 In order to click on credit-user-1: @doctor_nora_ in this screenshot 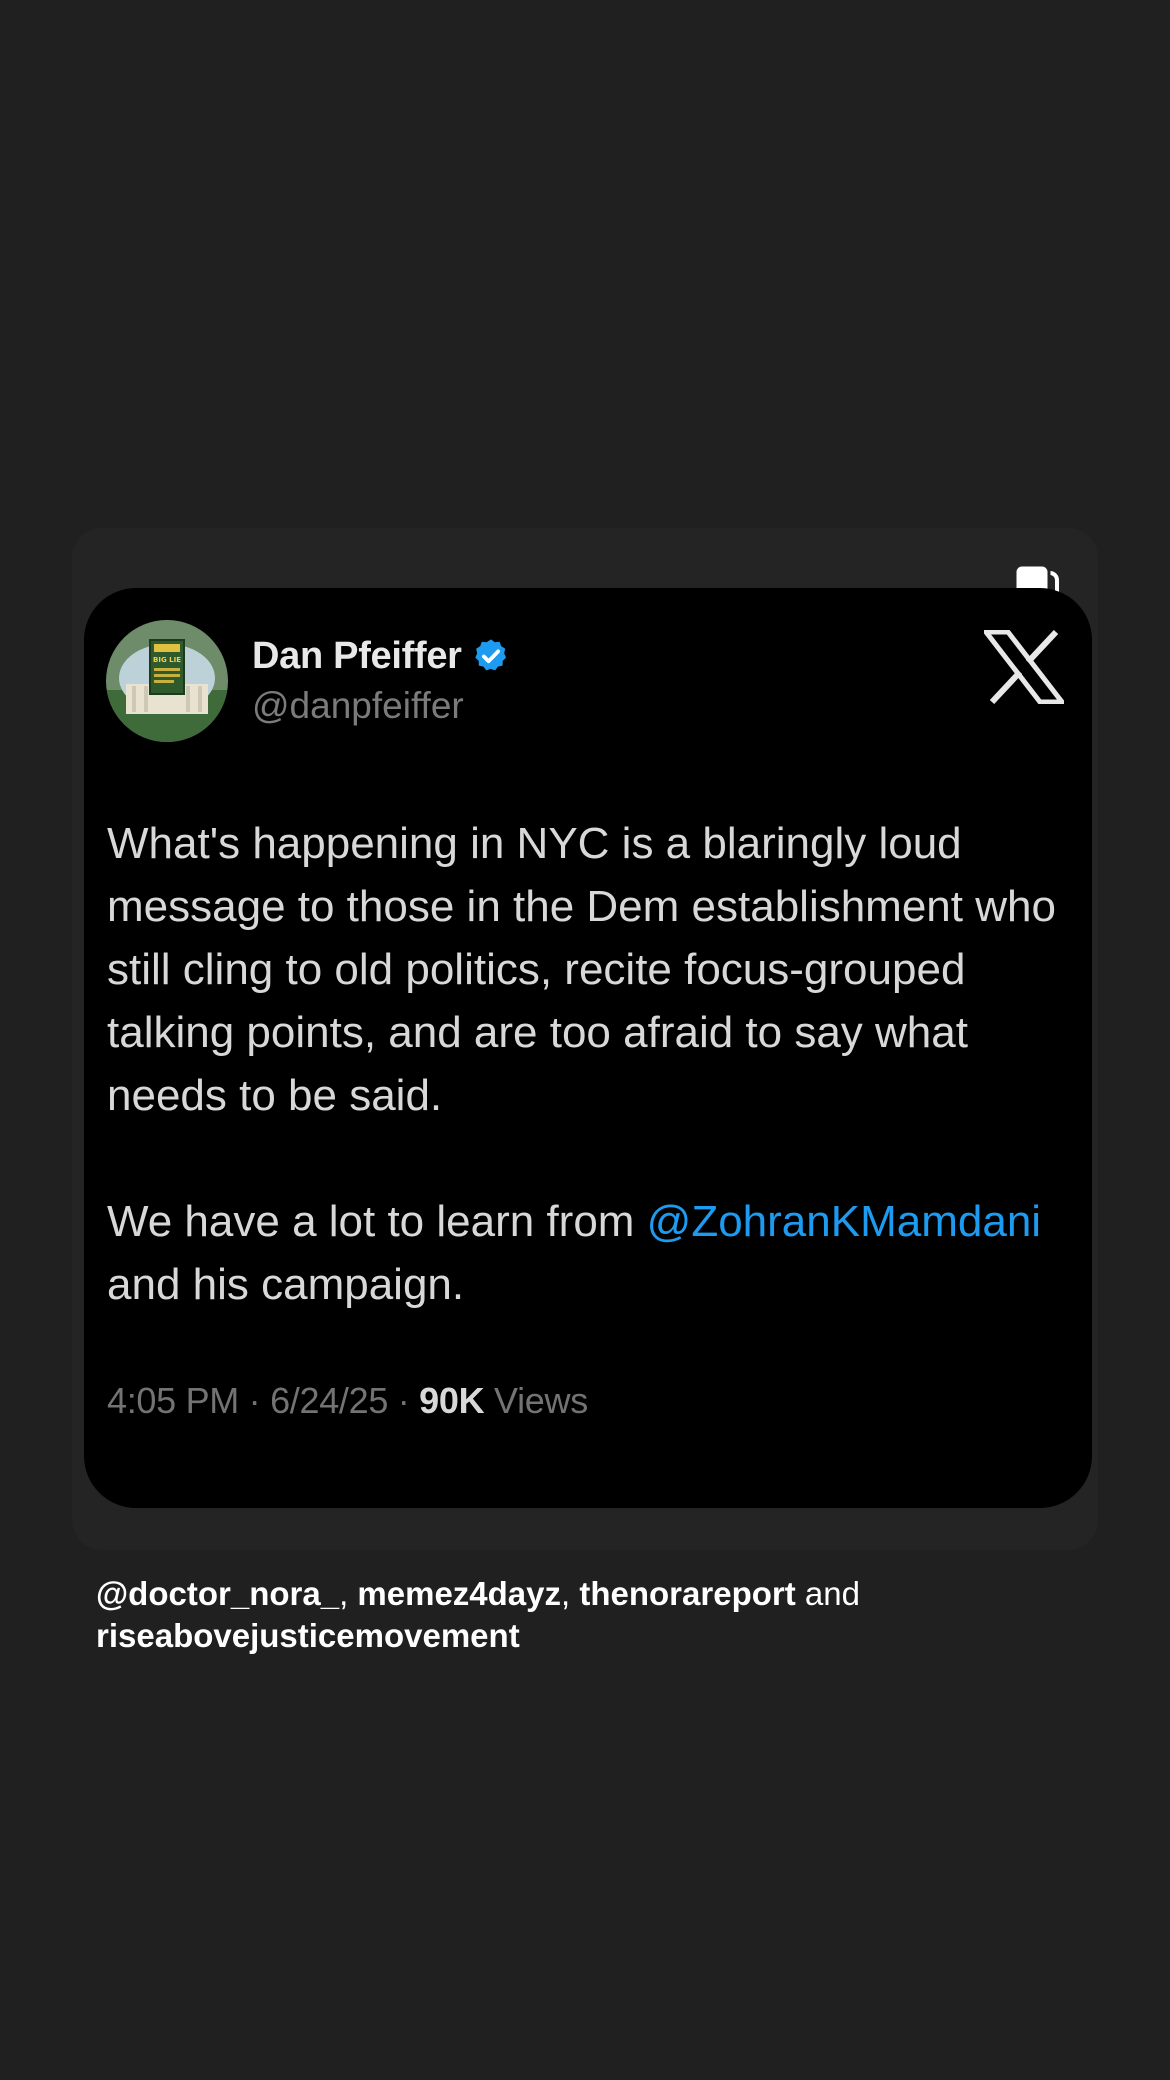, I will do `click(217, 1593)`.